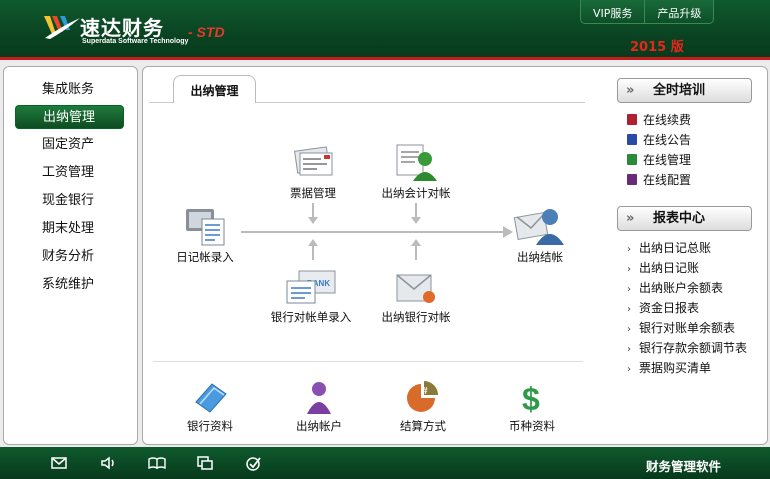 The image size is (770, 479). Describe the element at coordinates (675, 368) in the screenshot. I see `report-label: 票据购买清单` at that location.